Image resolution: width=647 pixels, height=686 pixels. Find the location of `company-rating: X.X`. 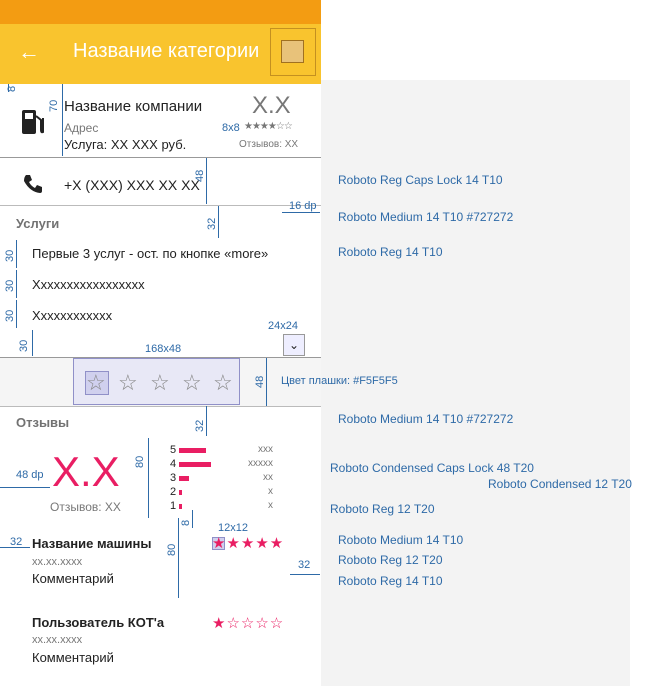

company-rating: X.X is located at coordinates (271, 105).